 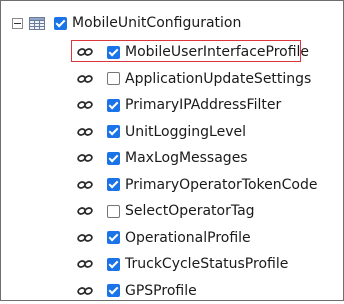 I want to click on root-label: MobileUnitConfiguration, so click(x=156, y=23).